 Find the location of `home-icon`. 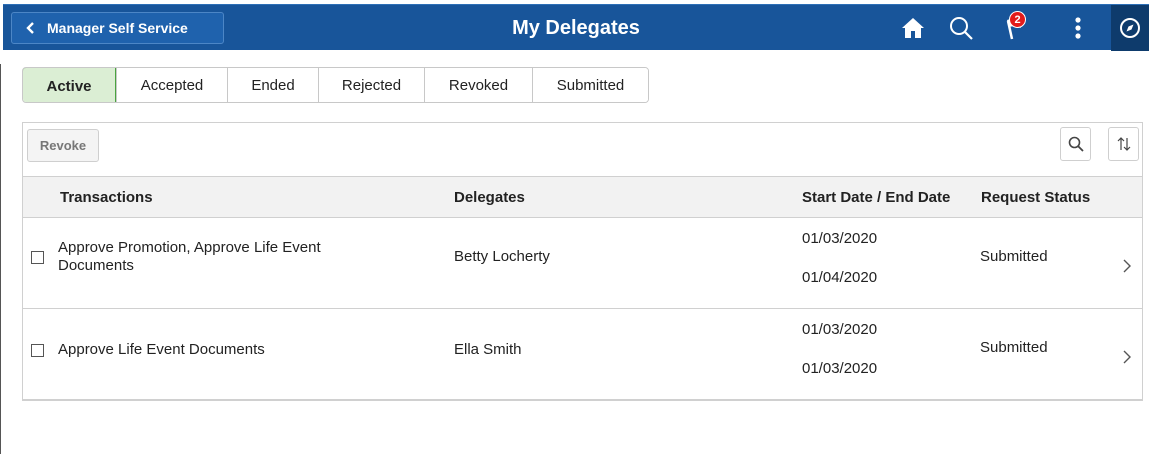

home-icon is located at coordinates (913, 28).